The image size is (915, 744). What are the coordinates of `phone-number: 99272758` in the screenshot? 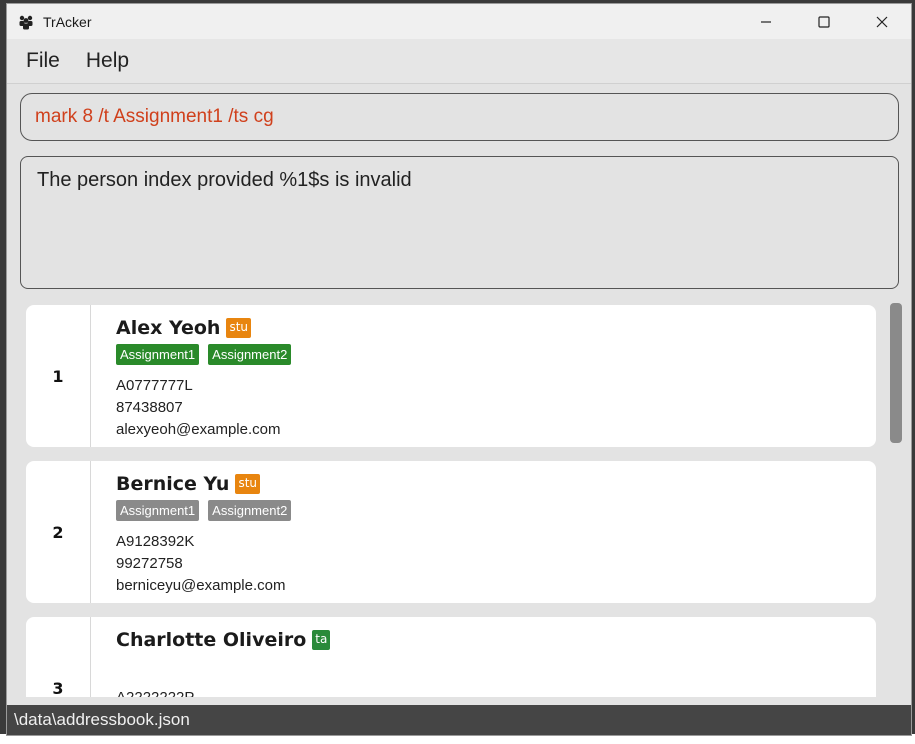 It's located at (149, 563).